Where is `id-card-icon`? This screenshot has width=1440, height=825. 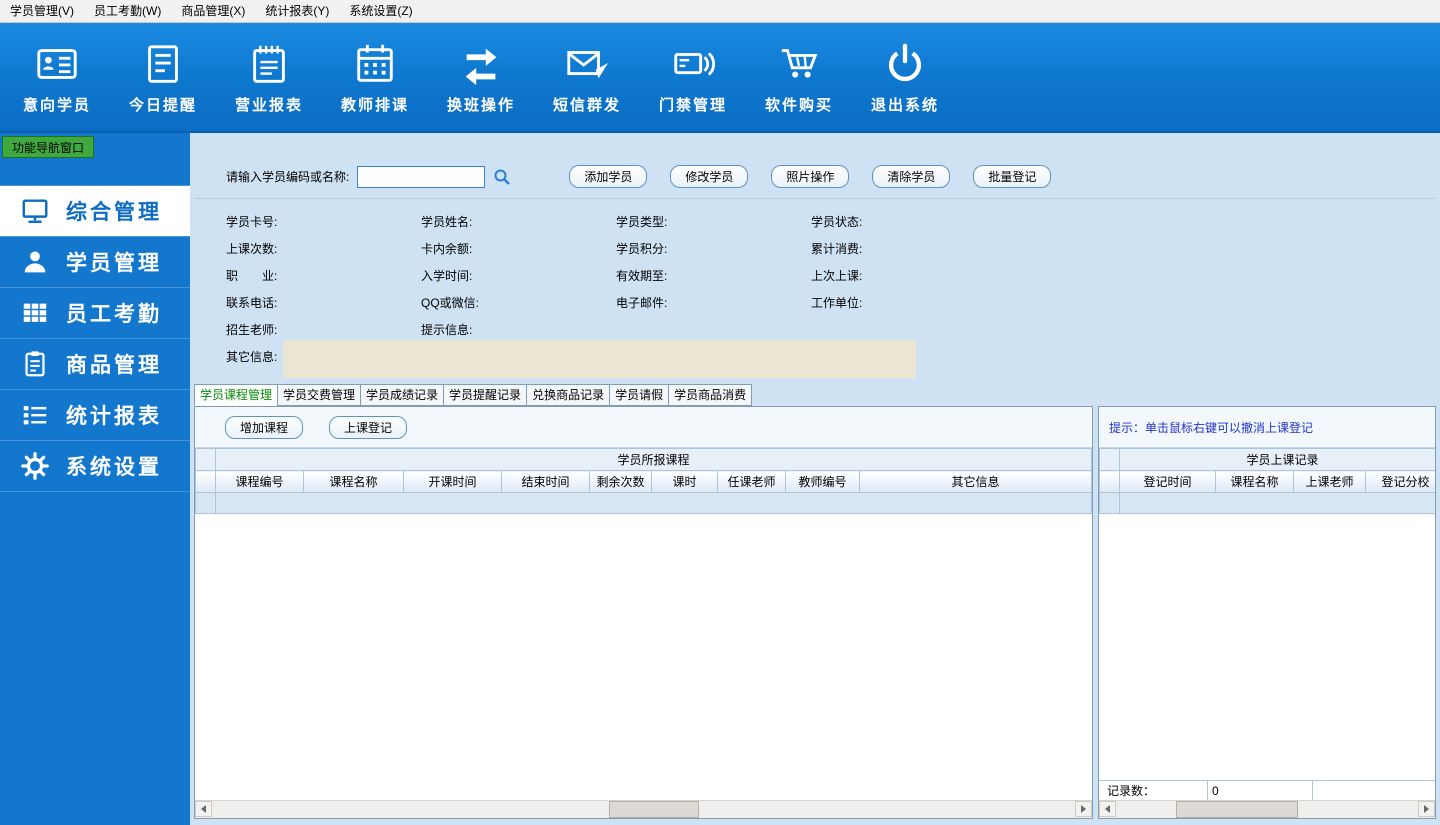
id-card-icon is located at coordinates (57, 64).